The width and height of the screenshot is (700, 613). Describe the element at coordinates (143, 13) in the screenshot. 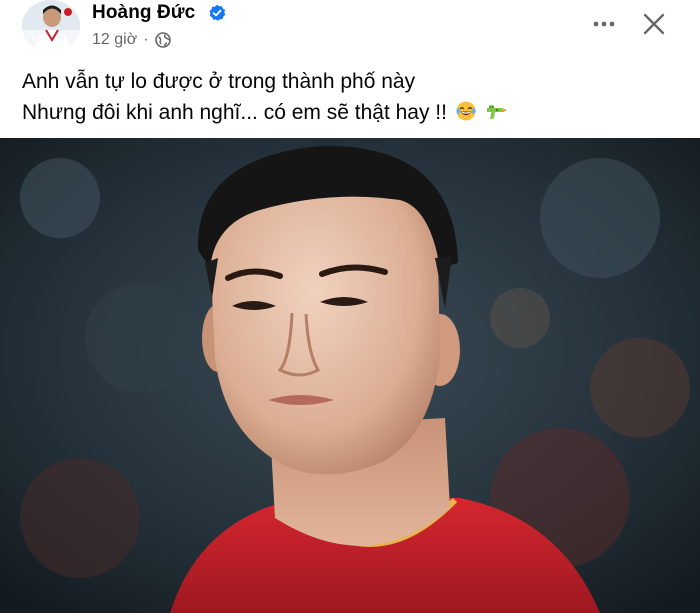

I see `author-name: Hoàng Đức` at that location.